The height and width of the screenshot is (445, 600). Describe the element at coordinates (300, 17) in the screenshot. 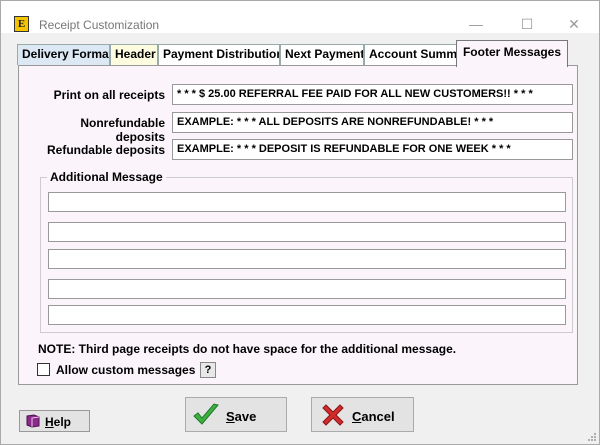

I see `title-bar: E Receipt Customization — ☐ ✕` at that location.